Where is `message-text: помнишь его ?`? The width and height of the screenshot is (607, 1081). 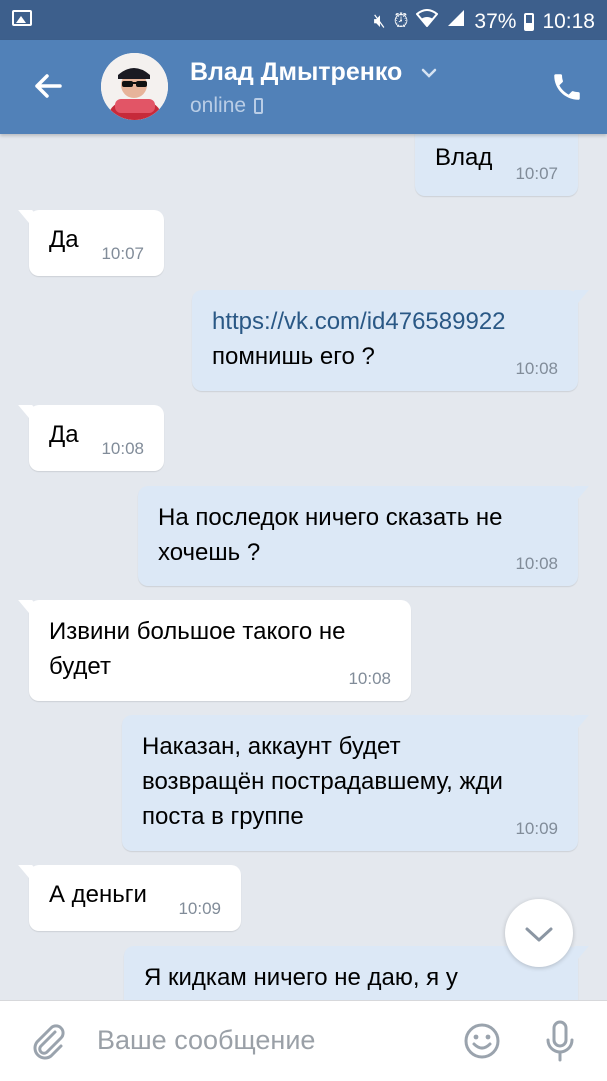 message-text: помнишь его ? is located at coordinates (293, 356).